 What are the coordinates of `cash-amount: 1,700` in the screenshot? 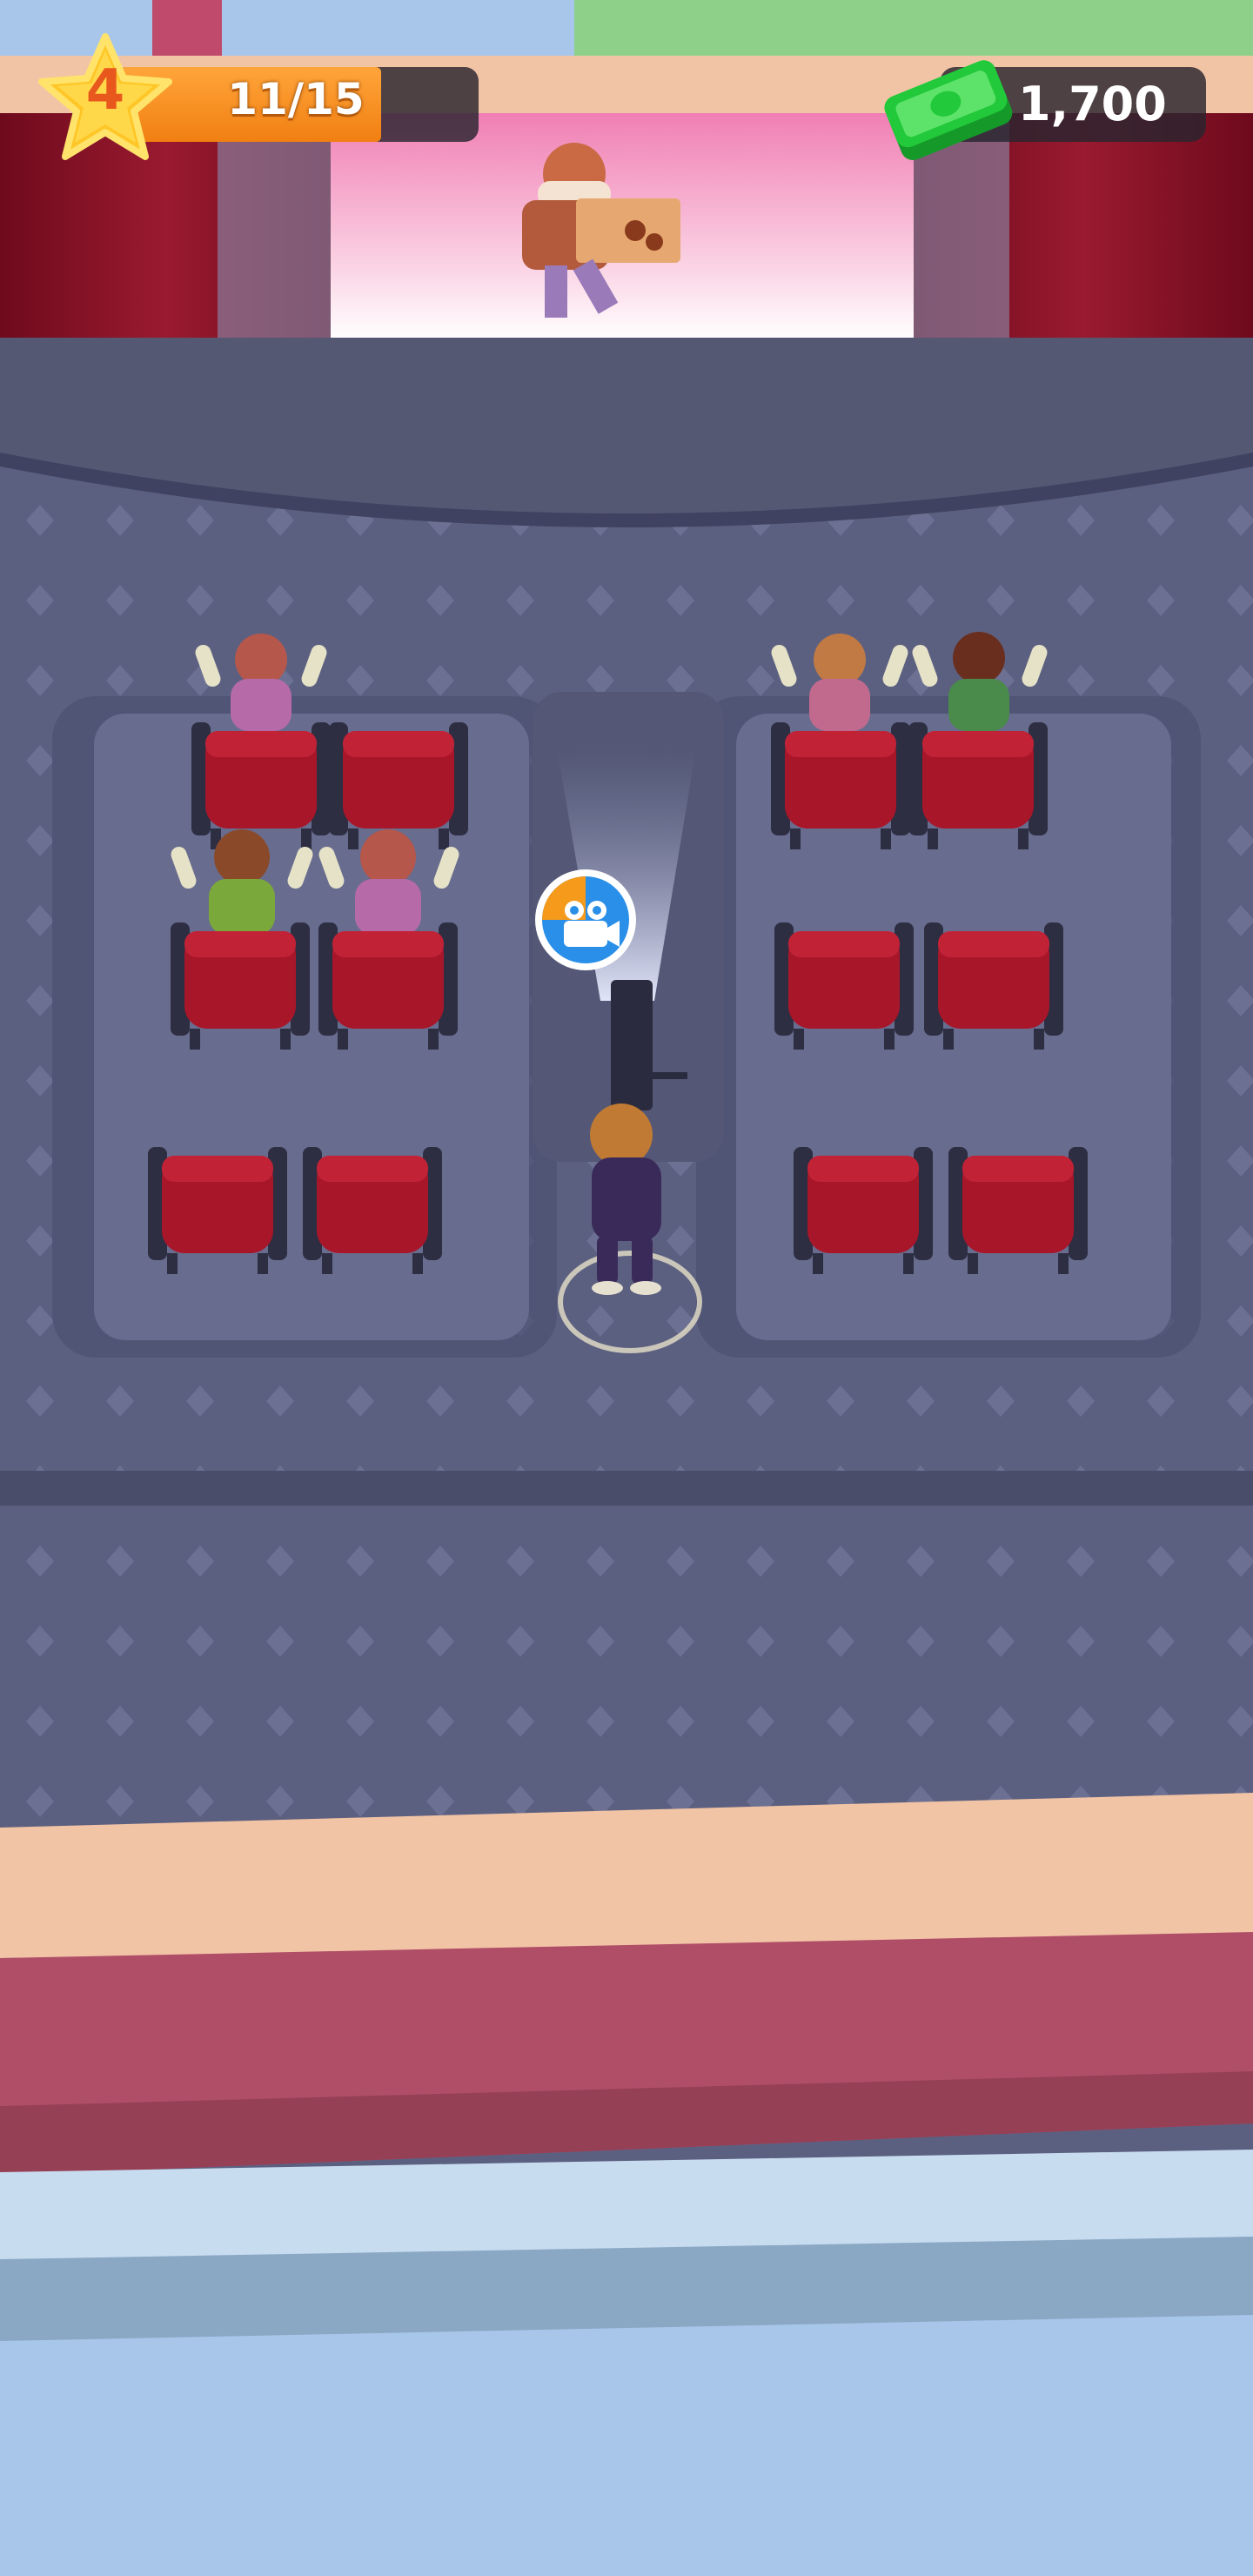 It's located at (1092, 104).